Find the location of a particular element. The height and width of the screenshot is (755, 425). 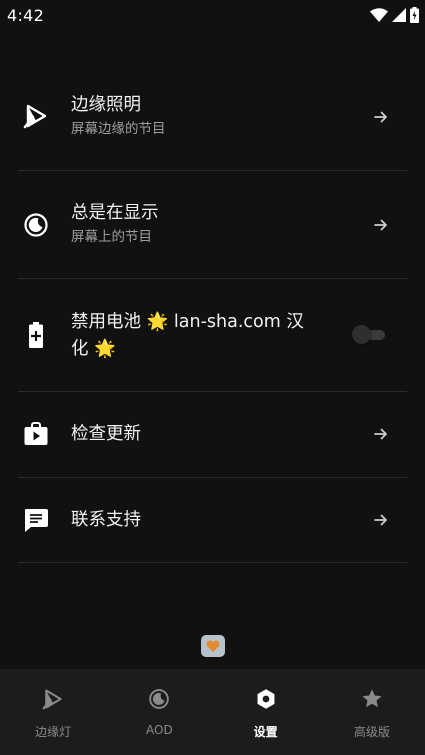

status-icons is located at coordinates (394, 15).